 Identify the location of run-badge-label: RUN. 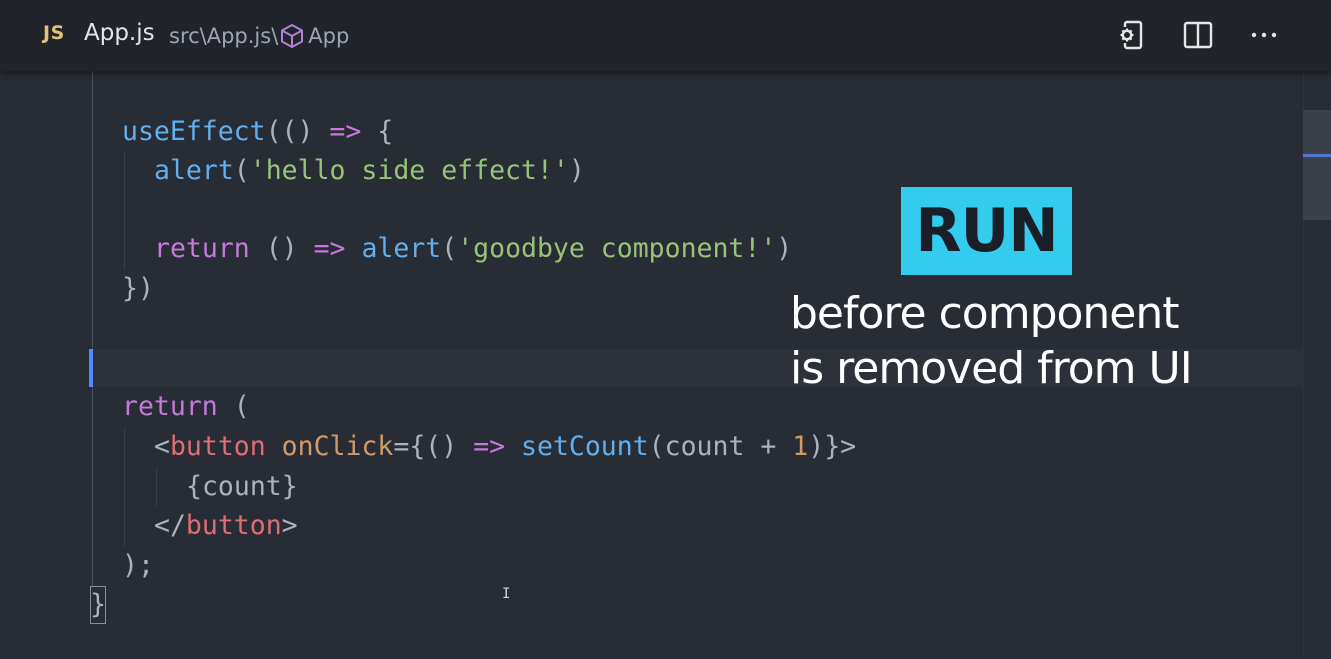
(986, 231).